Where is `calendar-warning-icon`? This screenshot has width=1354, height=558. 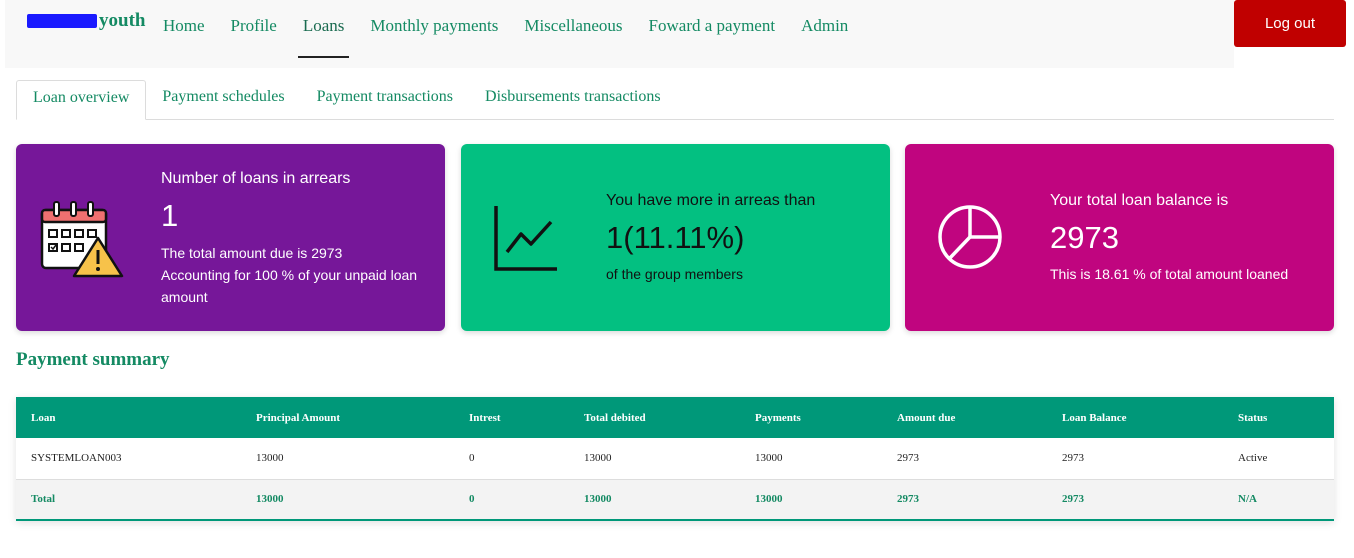
calendar-warning-icon is located at coordinates (82, 242).